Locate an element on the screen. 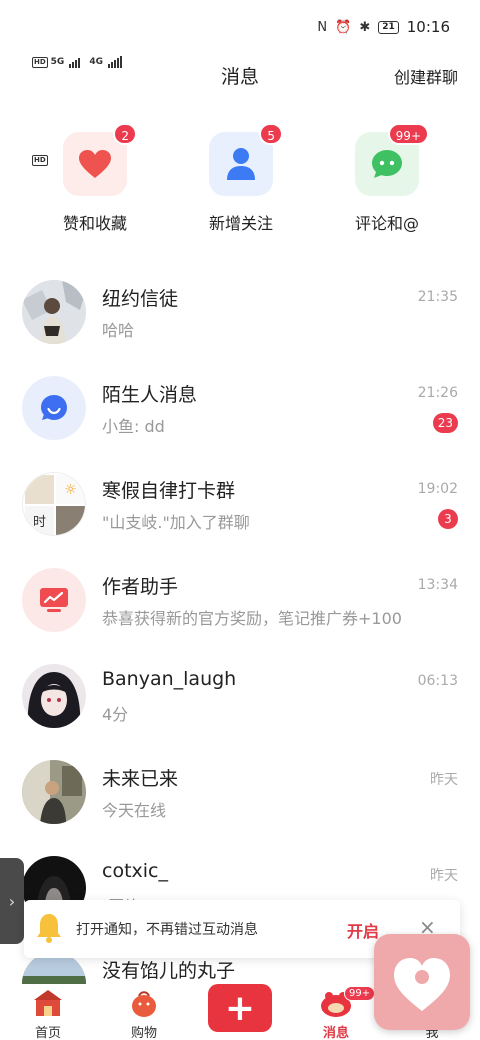  conversation-time: 21:26 is located at coordinates (437, 393).